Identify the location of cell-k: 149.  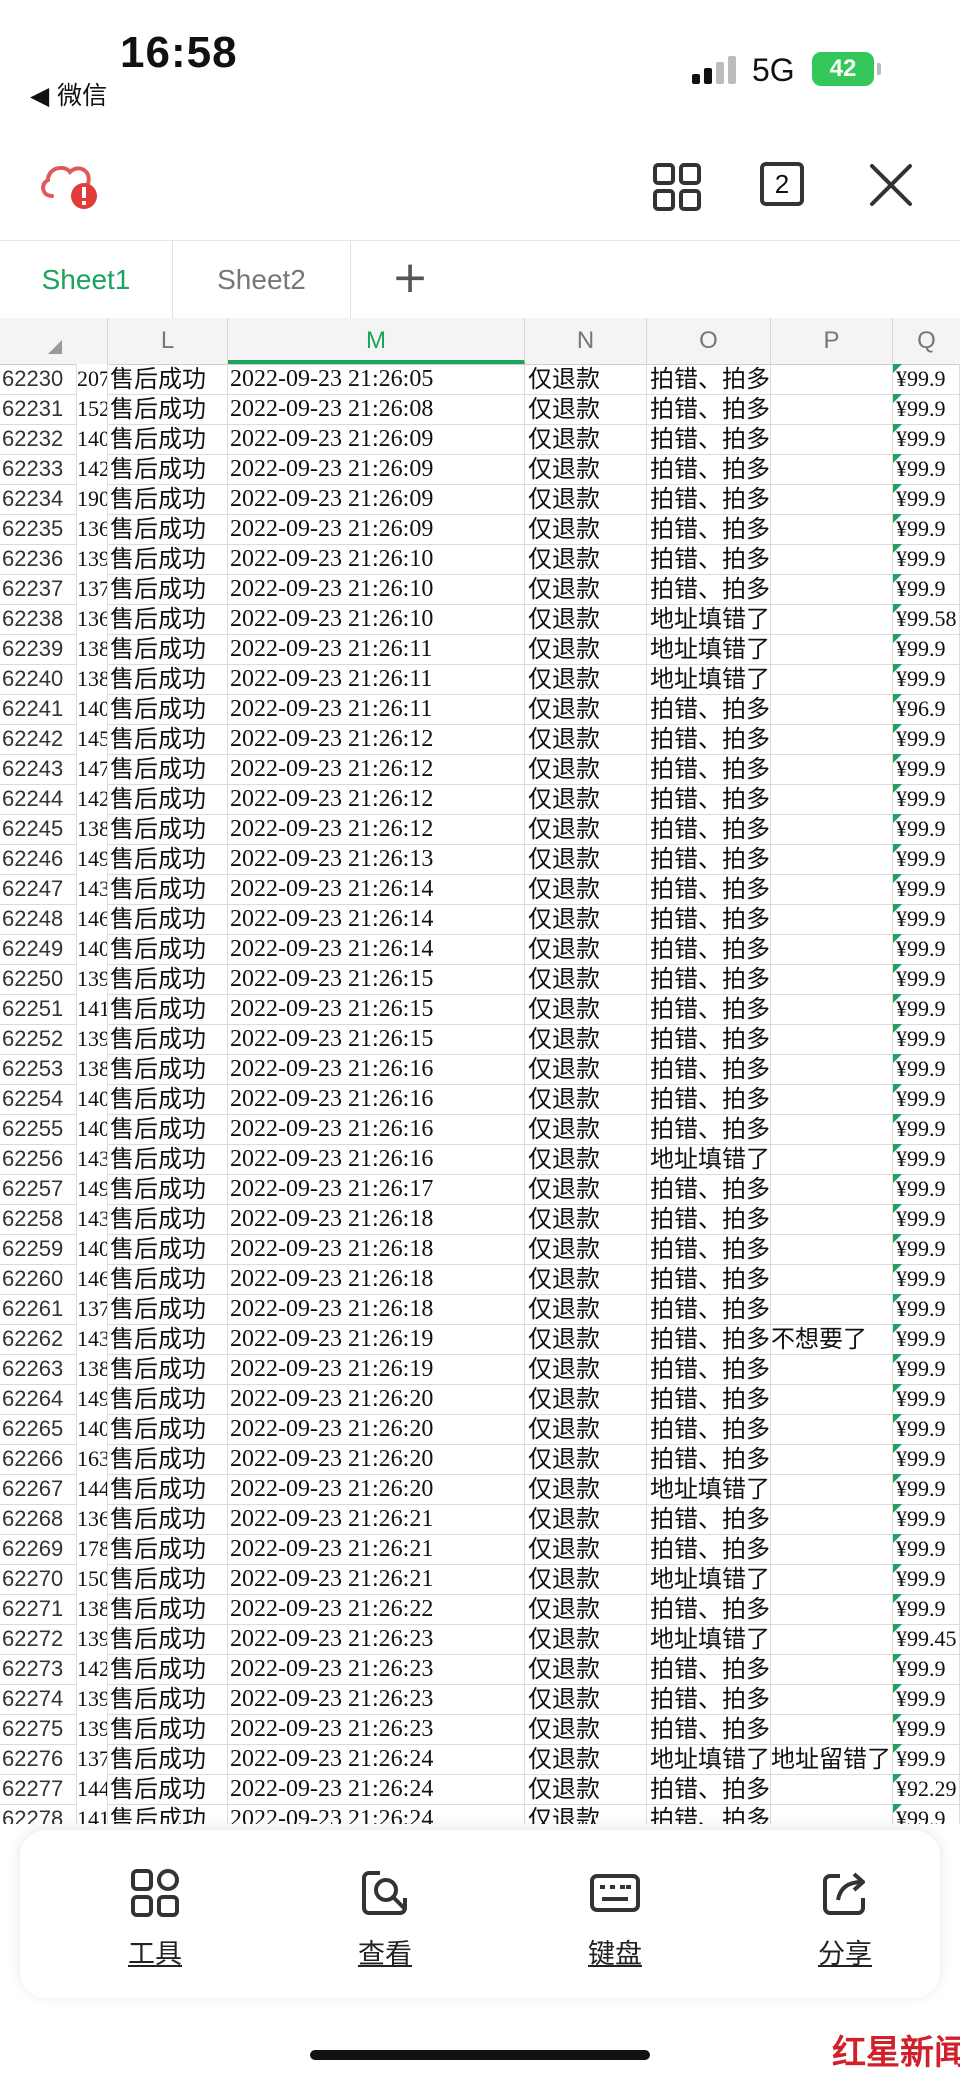
(92, 859).